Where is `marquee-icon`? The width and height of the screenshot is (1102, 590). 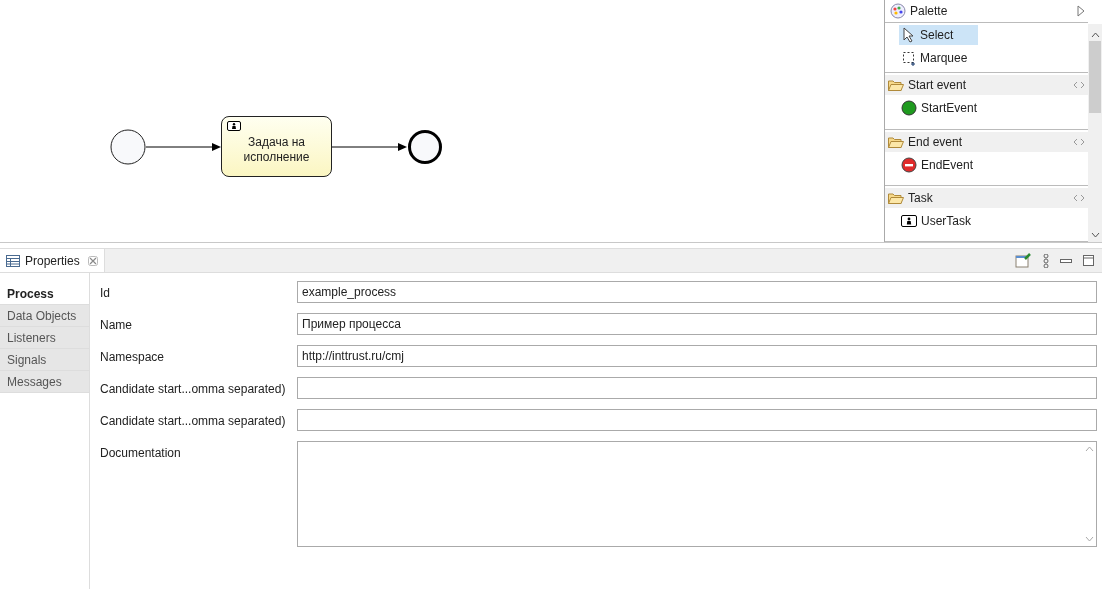
marquee-icon is located at coordinates (909, 58).